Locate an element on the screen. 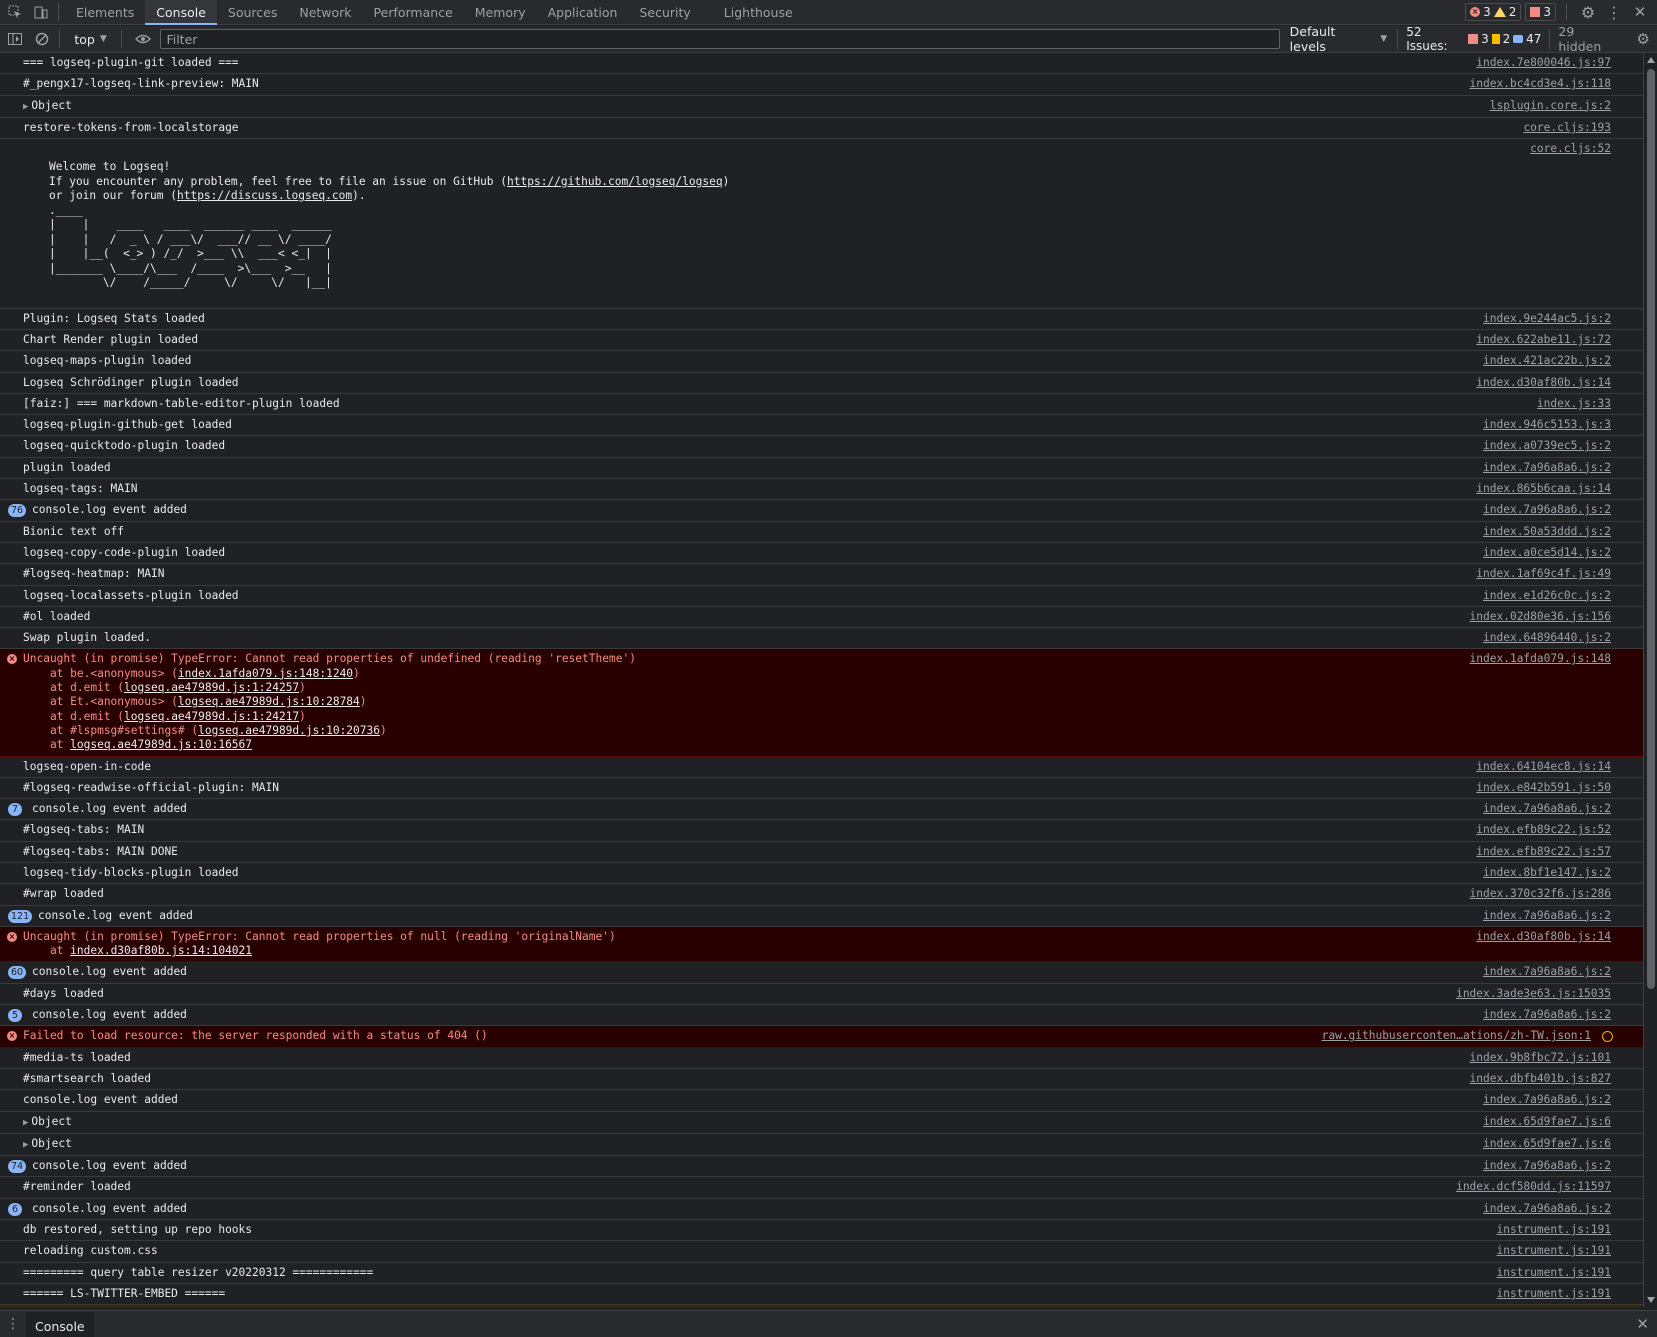 Image resolution: width=1657 pixels, height=1337 pixels. source-link: index.7e800046.js:97 is located at coordinates (1543, 63).